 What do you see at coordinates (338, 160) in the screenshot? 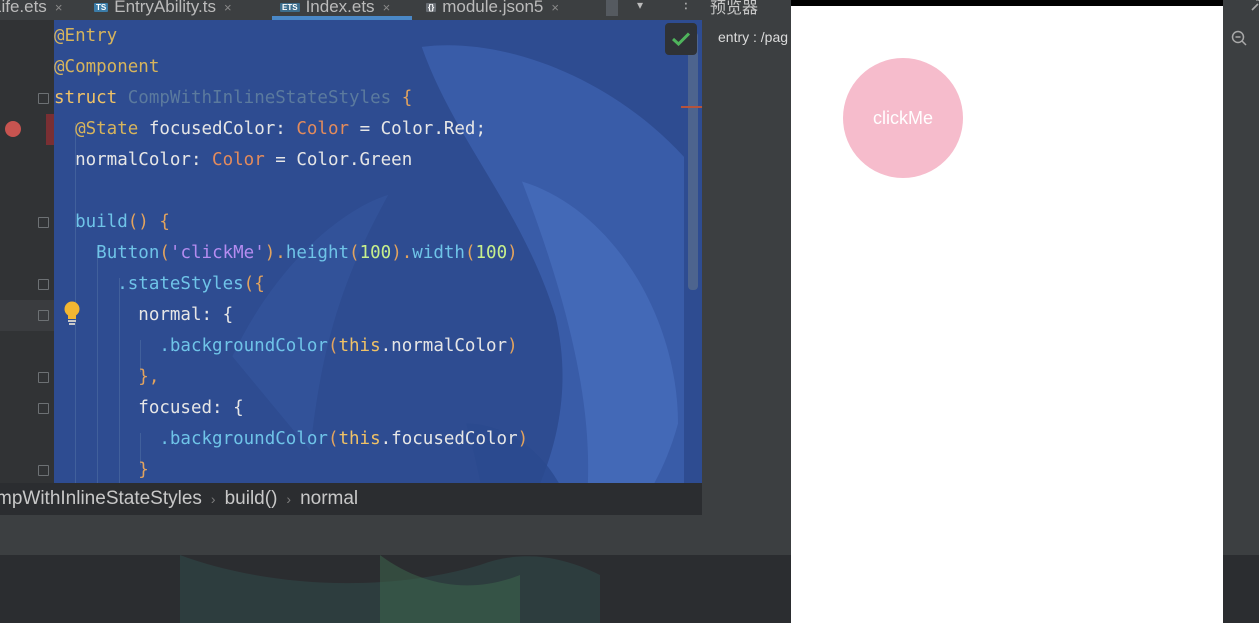
I see `code-token: = Color.Green` at bounding box center [338, 160].